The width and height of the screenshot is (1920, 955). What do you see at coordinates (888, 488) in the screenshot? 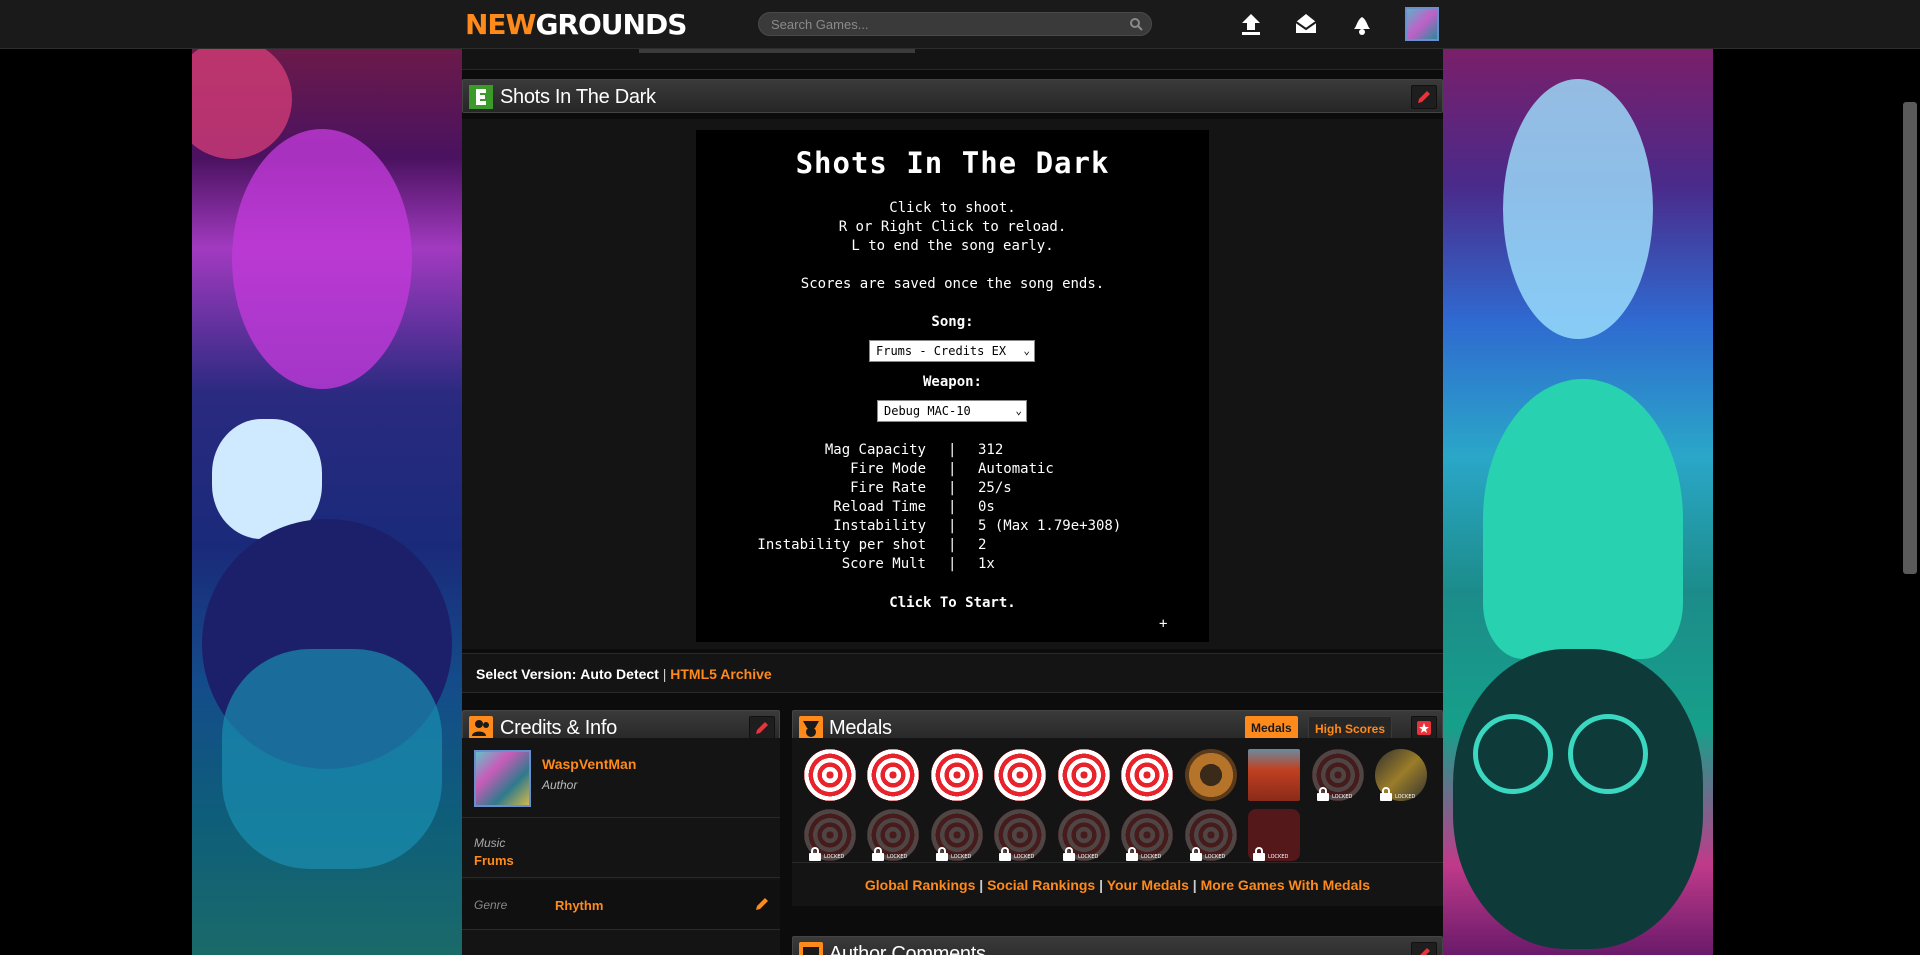
I see `stat-label: Fire Rate` at bounding box center [888, 488].